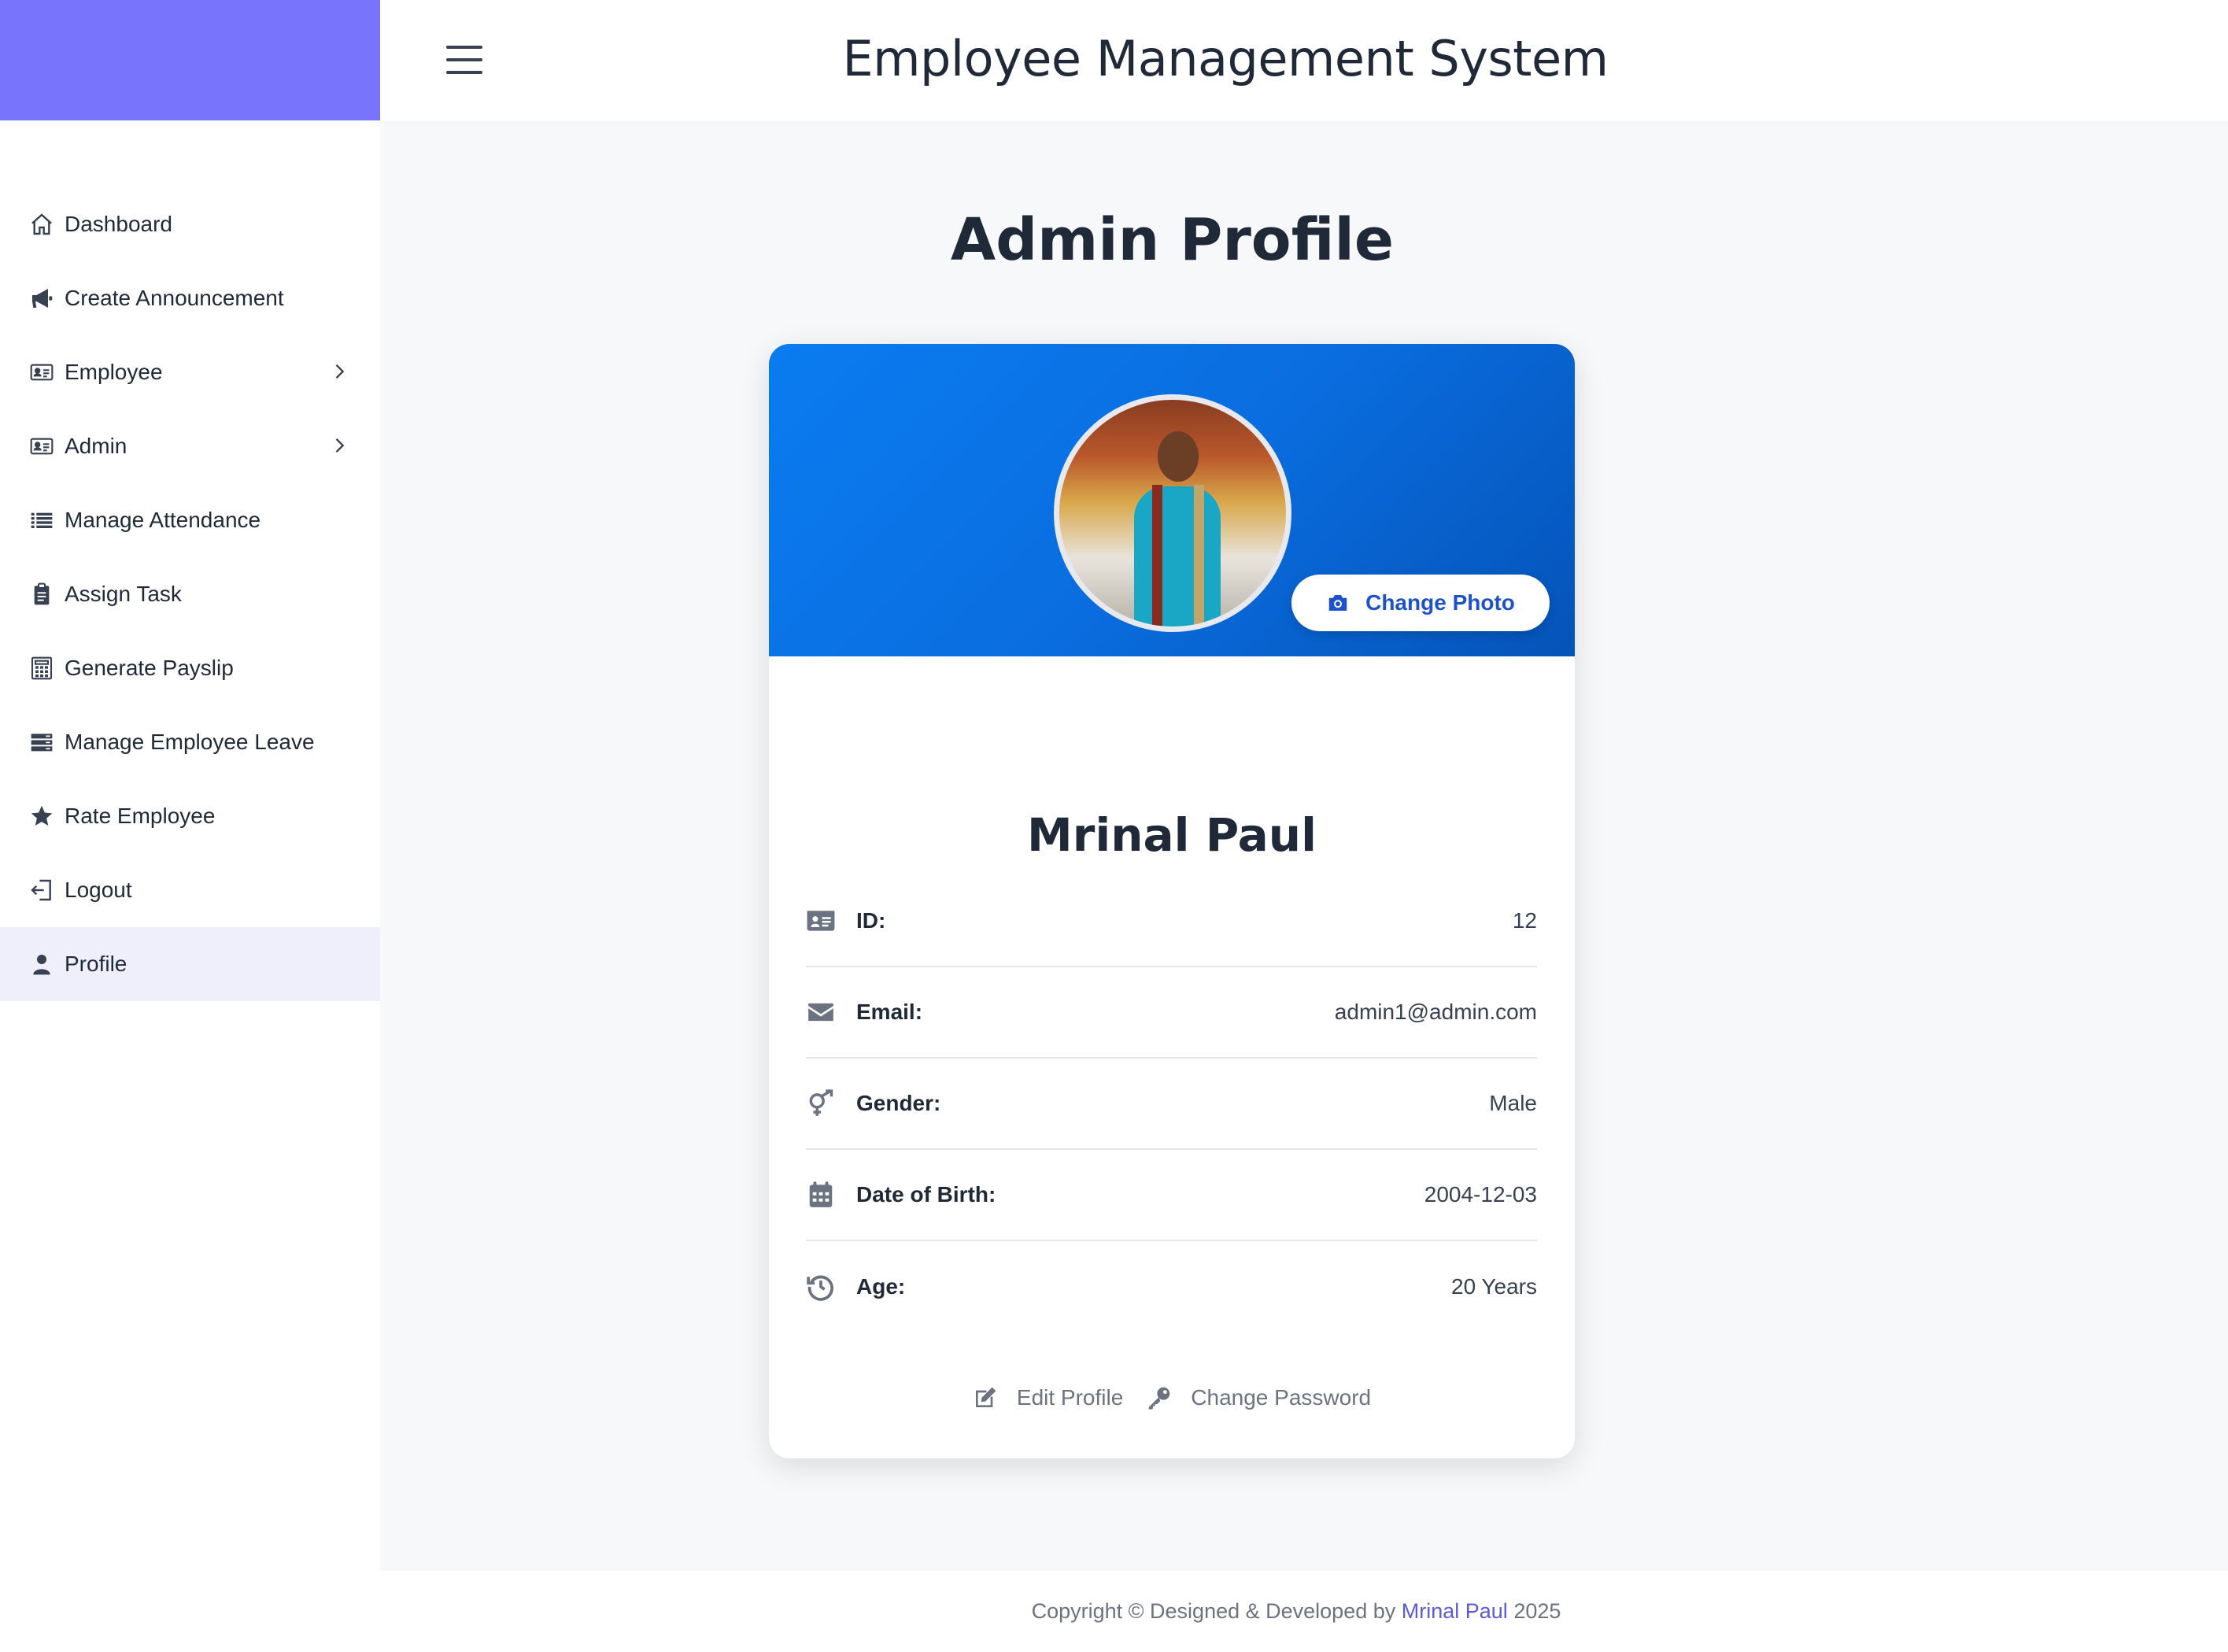 The image size is (2228, 1652). Describe the element at coordinates (926, 1195) in the screenshot. I see `info-label: Date of Birth:` at that location.